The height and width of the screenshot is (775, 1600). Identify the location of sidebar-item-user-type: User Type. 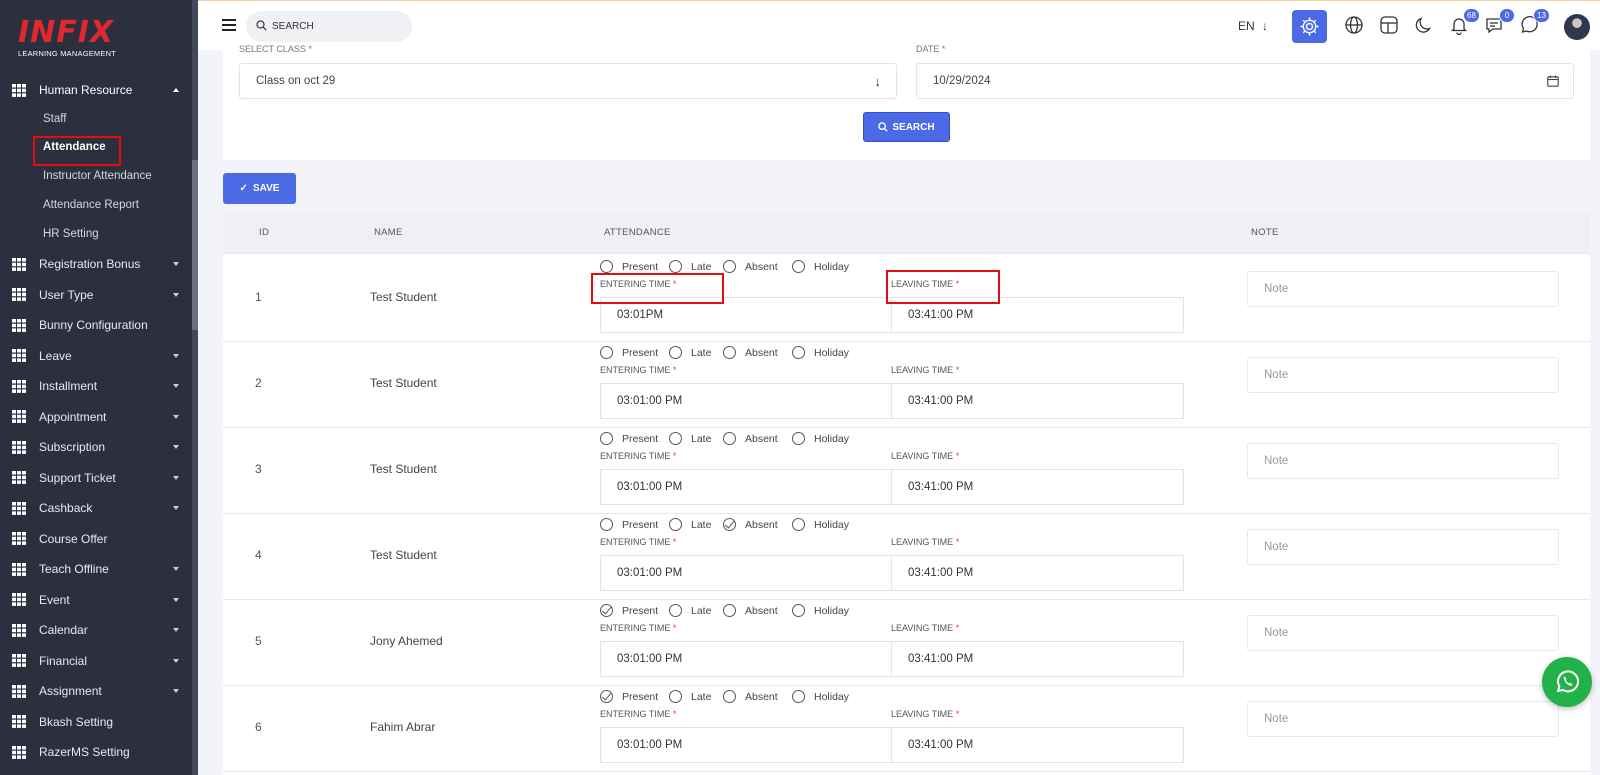
(96, 295).